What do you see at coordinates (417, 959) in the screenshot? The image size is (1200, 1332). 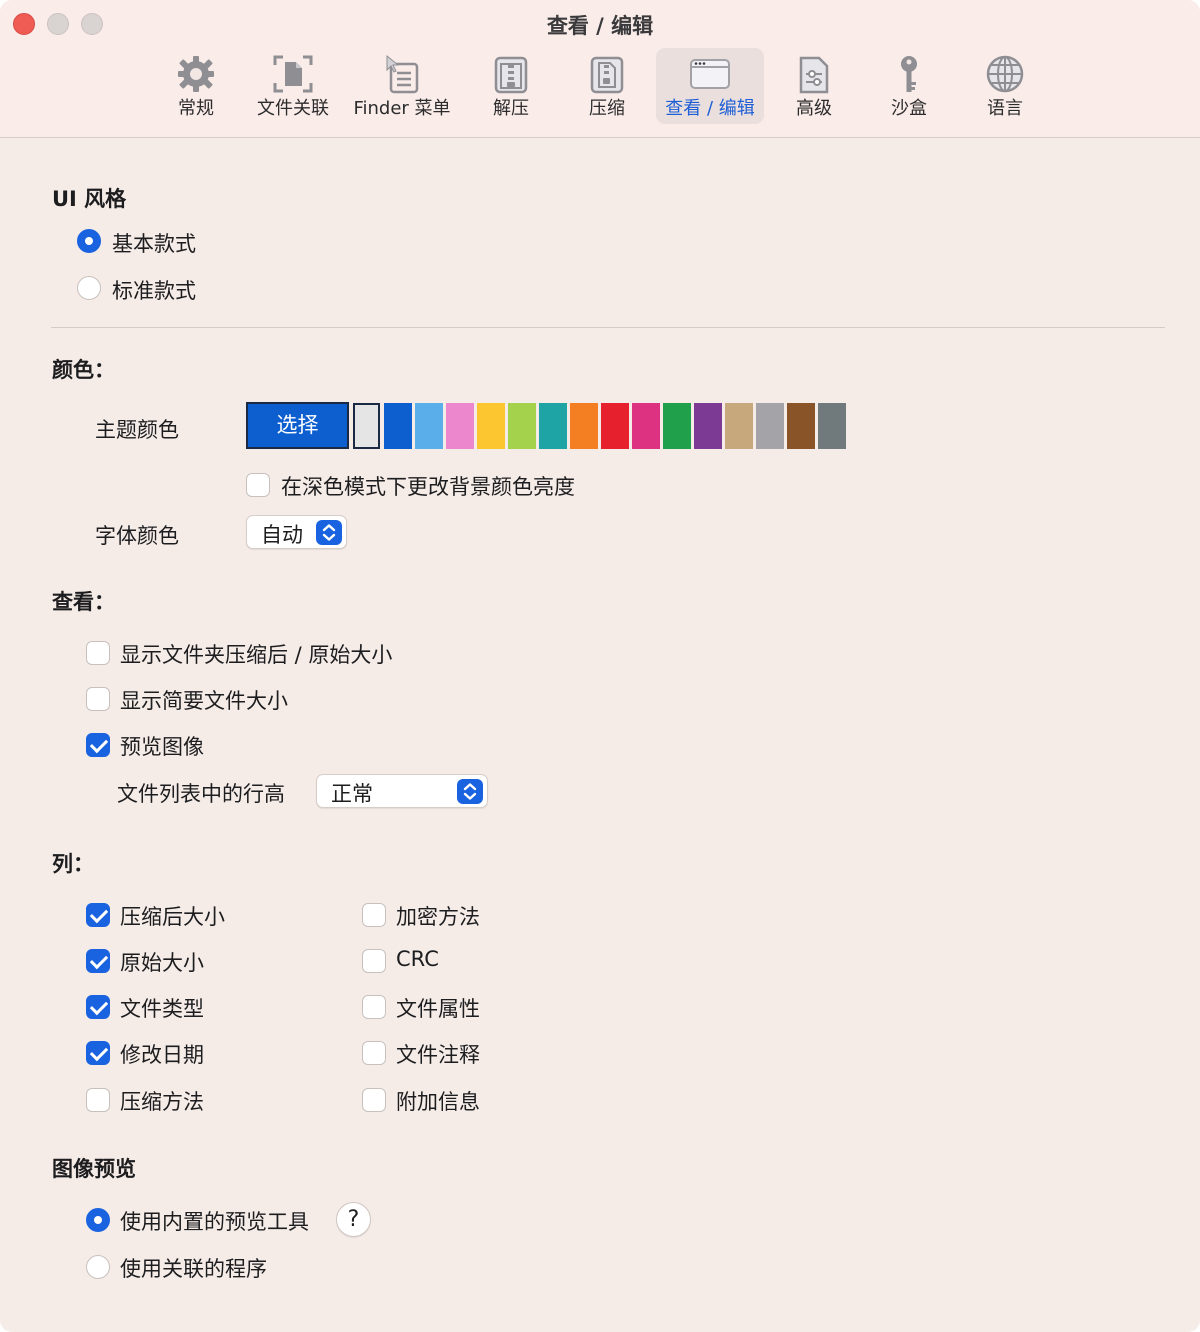 I see `column-crc-label: CRC` at bounding box center [417, 959].